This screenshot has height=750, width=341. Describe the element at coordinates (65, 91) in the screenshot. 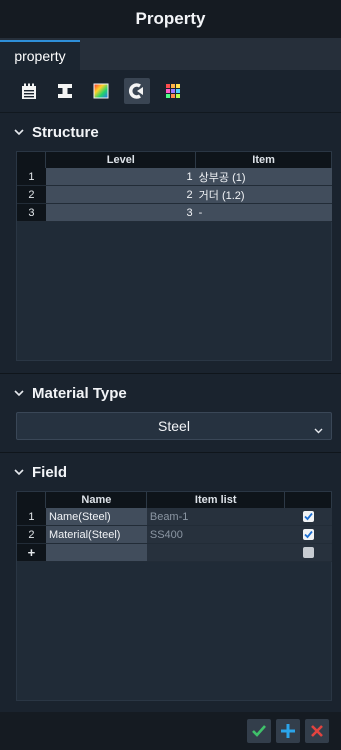

I see `i-beam-icon` at that location.